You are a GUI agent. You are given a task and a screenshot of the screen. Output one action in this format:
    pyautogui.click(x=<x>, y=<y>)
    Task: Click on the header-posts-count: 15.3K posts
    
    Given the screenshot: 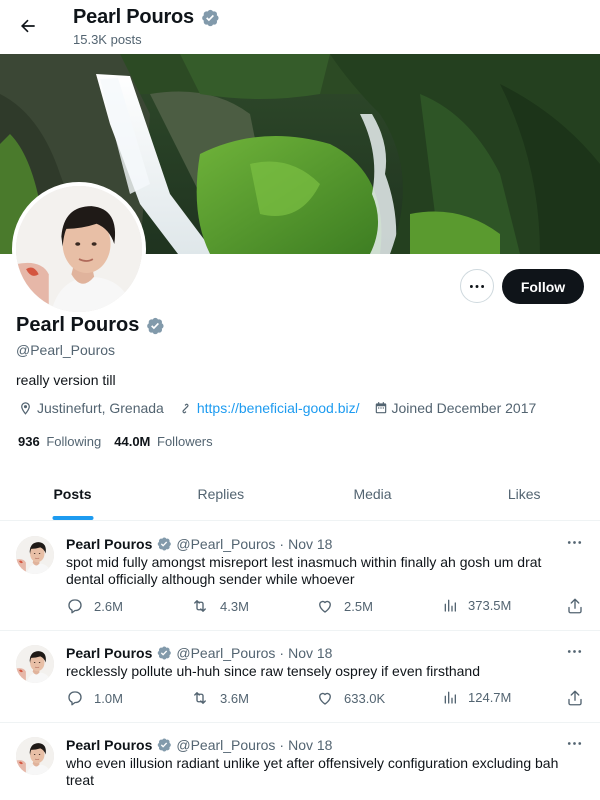 What is the action you would take?
    pyautogui.click(x=107, y=39)
    